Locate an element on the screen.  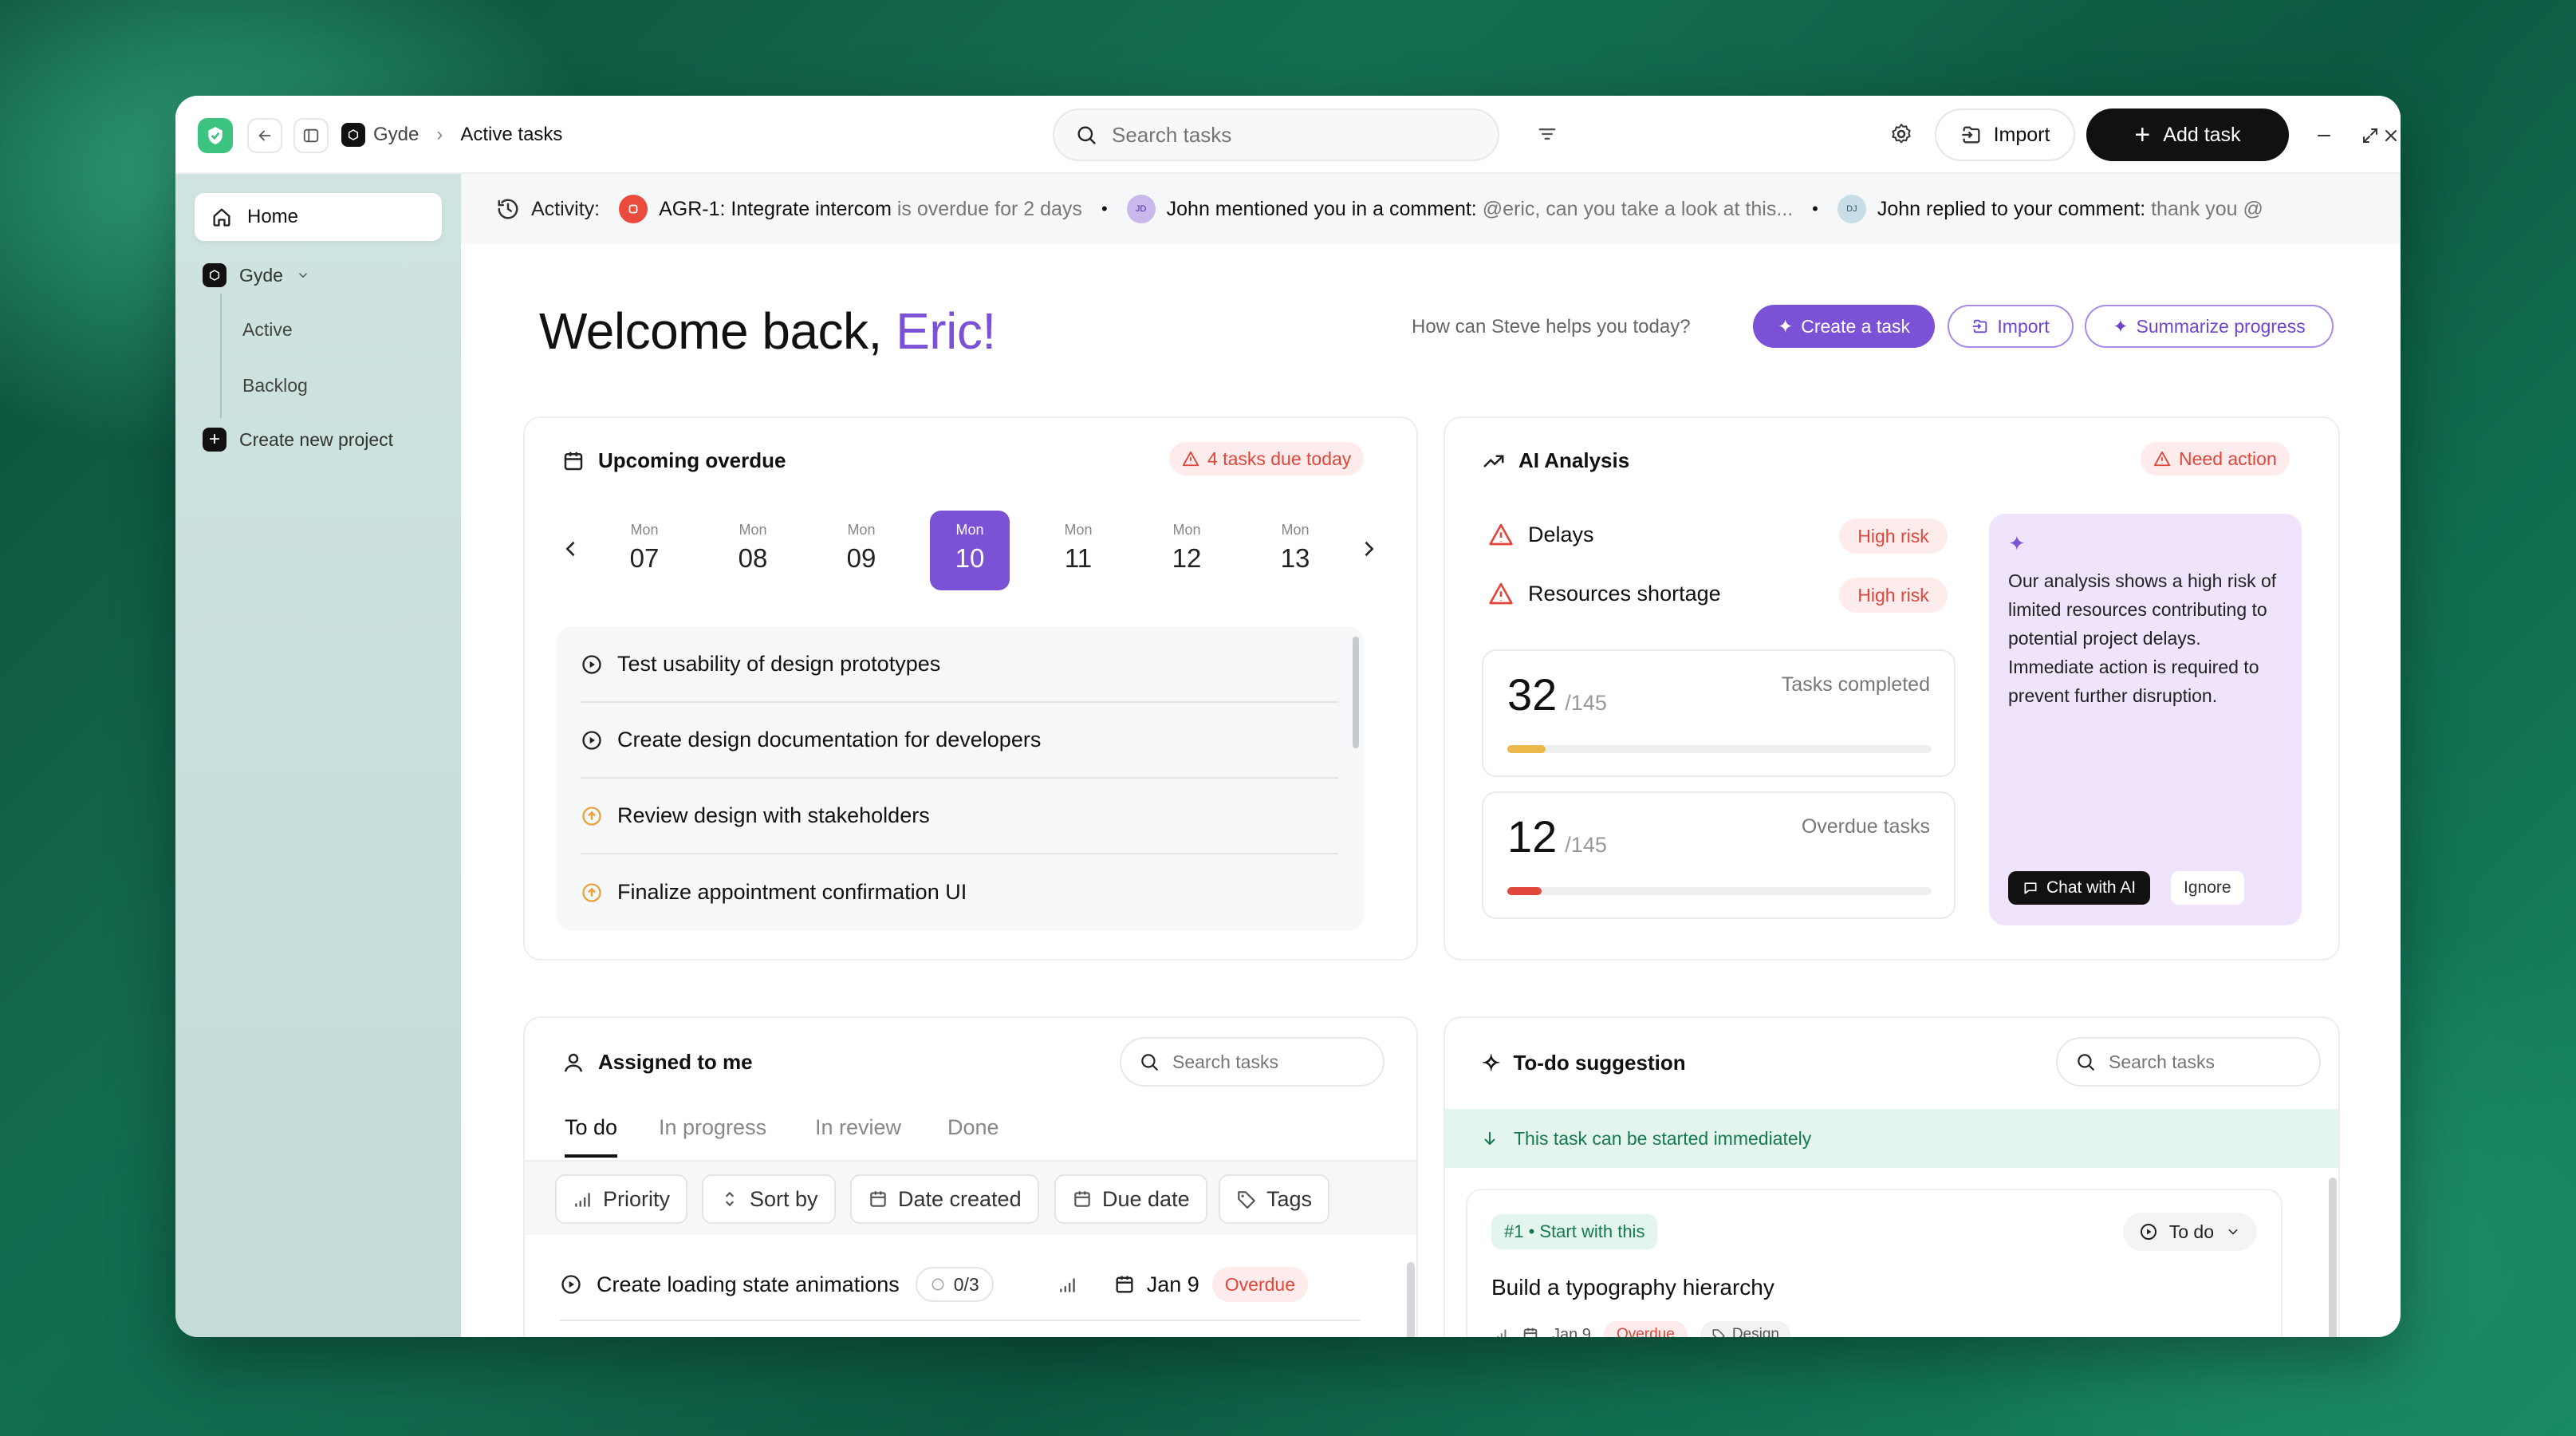
import-label: Import is located at coordinates (2021, 134).